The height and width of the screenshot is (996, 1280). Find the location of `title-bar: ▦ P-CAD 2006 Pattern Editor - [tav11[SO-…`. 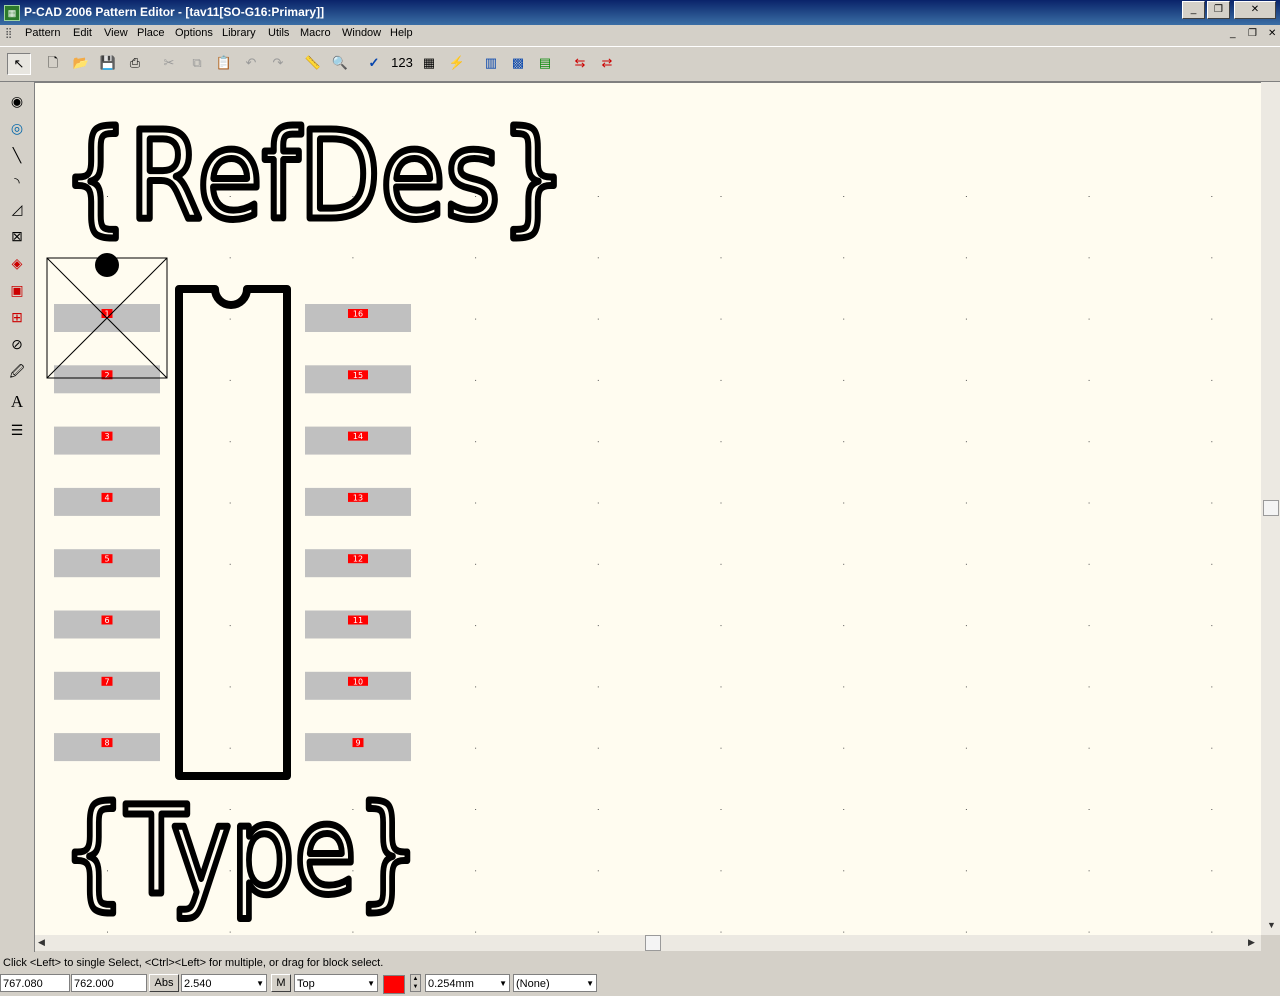

title-bar: ▦ P-CAD 2006 Pattern Editor - [tav11[SO-… is located at coordinates (640, 12).